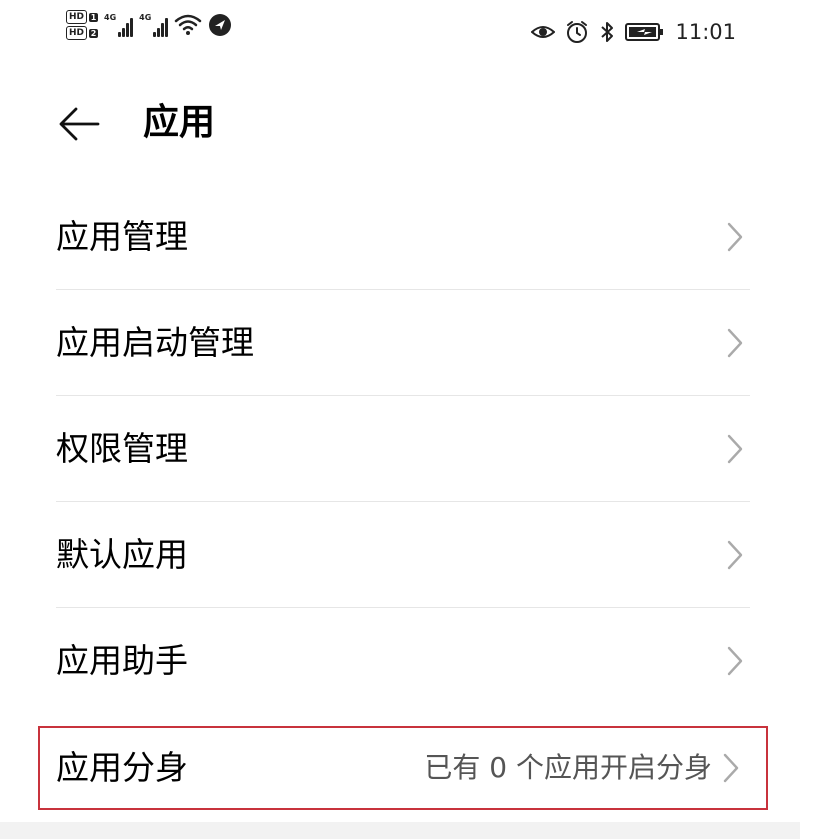 This screenshot has width=832, height=839. What do you see at coordinates (82, 25) in the screenshot?
I see `hd-icon: HD 1 HD 2` at bounding box center [82, 25].